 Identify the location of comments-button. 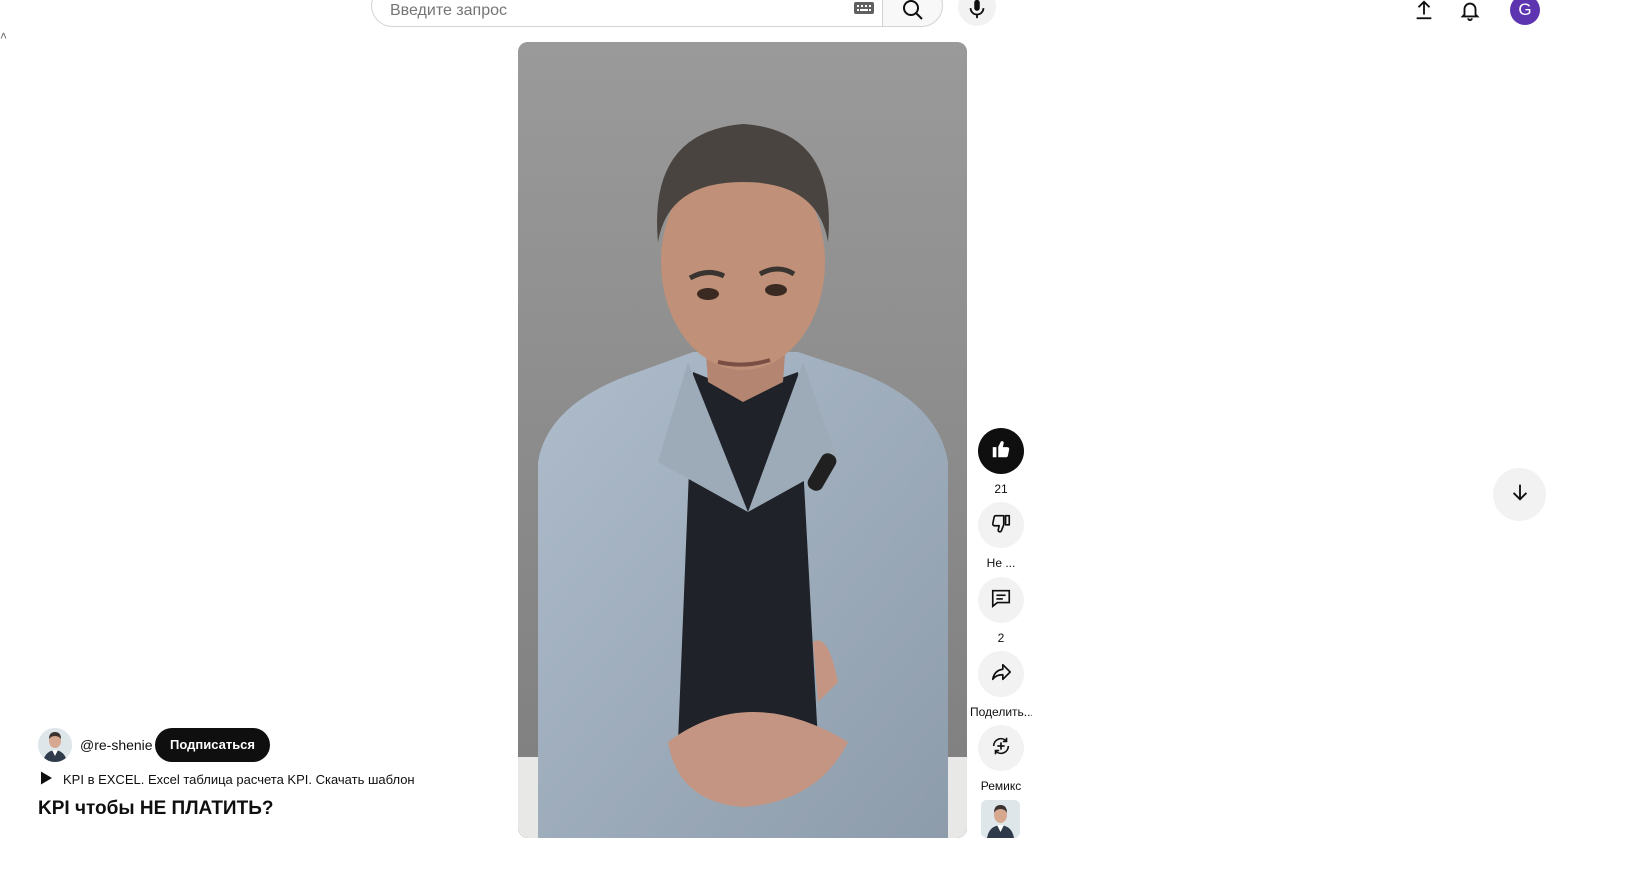
(1001, 600).